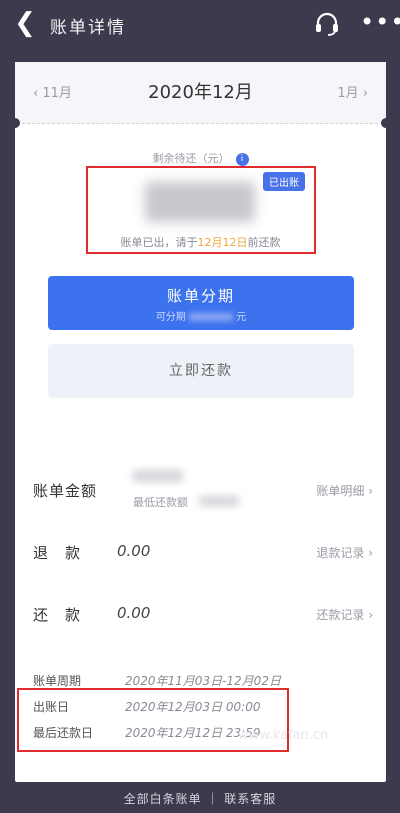 The width and height of the screenshot is (400, 813). I want to click on month-selector: ‹ 11月 2020年12月 1月 ›, so click(200, 93).